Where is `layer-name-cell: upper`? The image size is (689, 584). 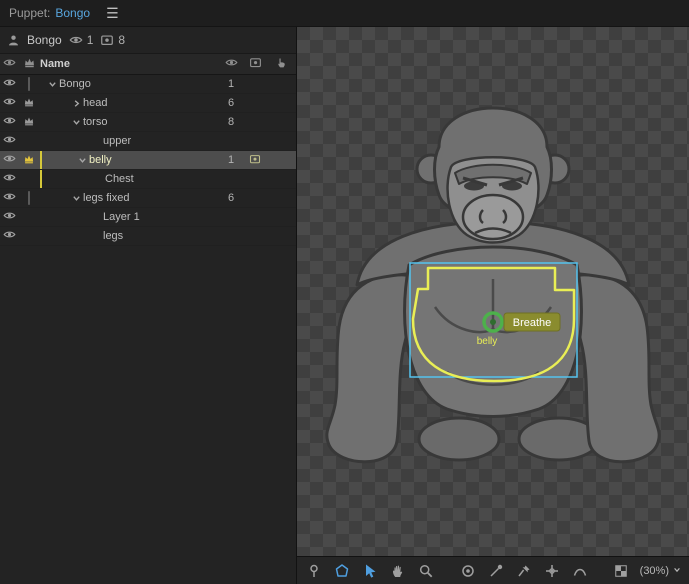
layer-name-cell: upper is located at coordinates (129, 141).